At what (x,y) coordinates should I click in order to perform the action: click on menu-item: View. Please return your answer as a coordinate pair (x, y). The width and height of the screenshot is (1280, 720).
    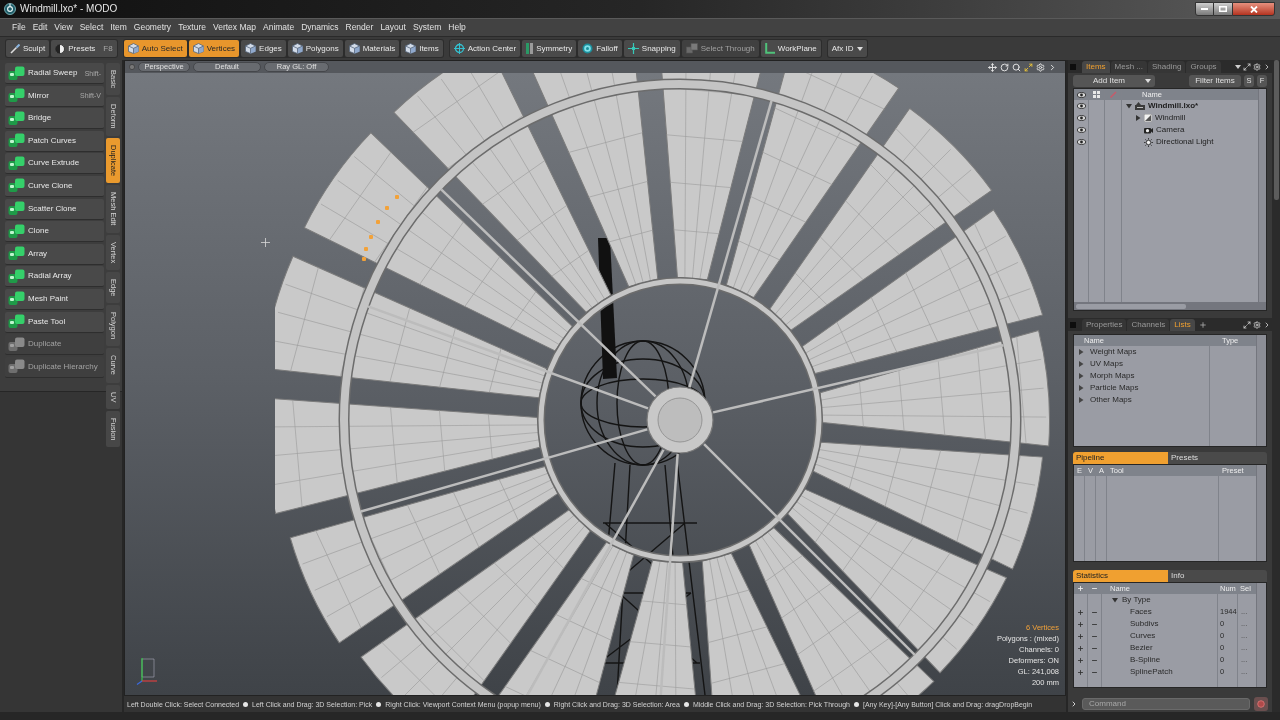
    Looking at the image, I should click on (63, 27).